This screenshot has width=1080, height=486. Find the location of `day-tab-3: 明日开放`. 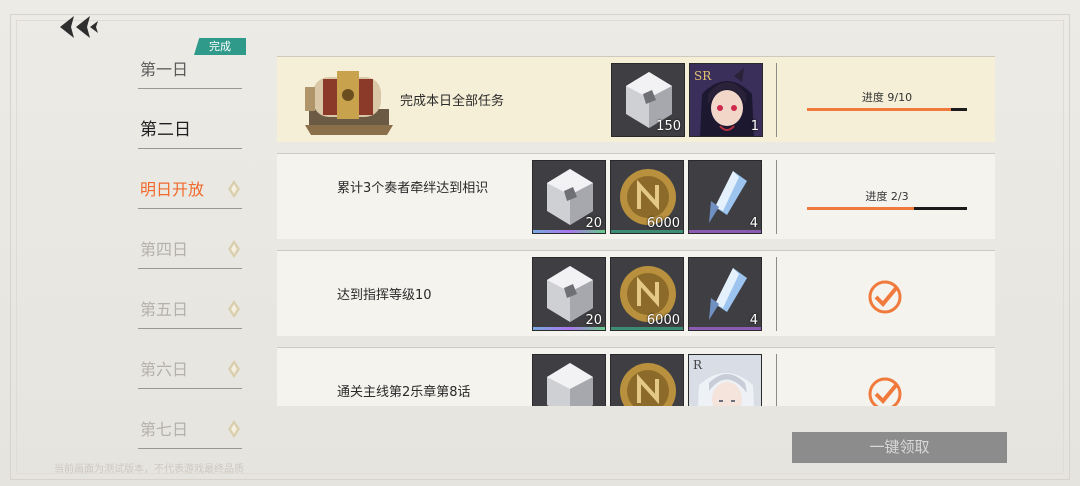

day-tab-3: 明日开放 is located at coordinates (190, 188).